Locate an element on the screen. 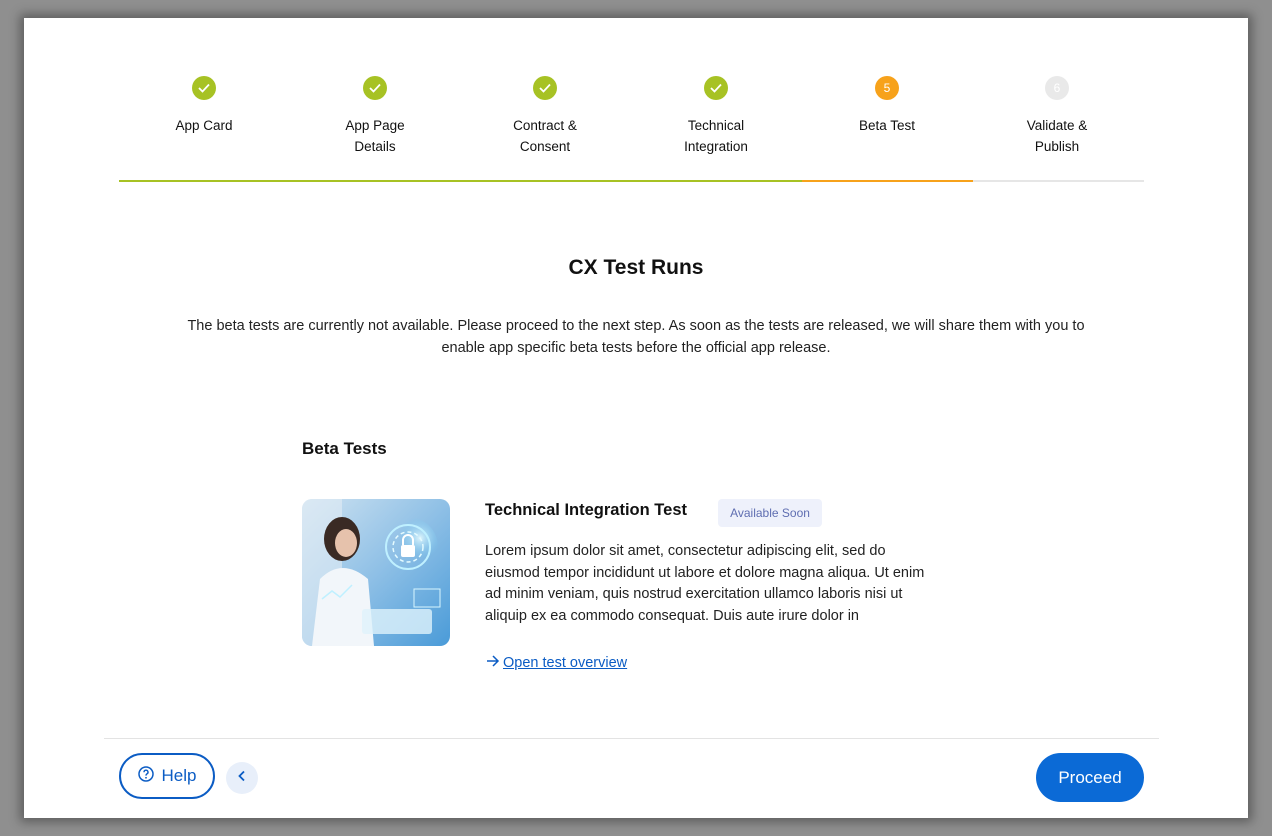 The image size is (1272, 836). progress-track is located at coordinates (631, 181).